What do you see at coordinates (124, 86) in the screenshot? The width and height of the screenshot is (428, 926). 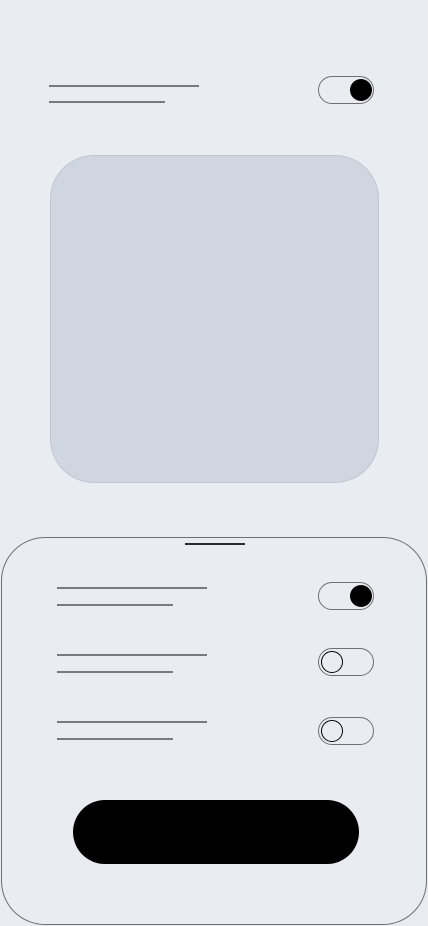 I see `header-setting-title-line` at bounding box center [124, 86].